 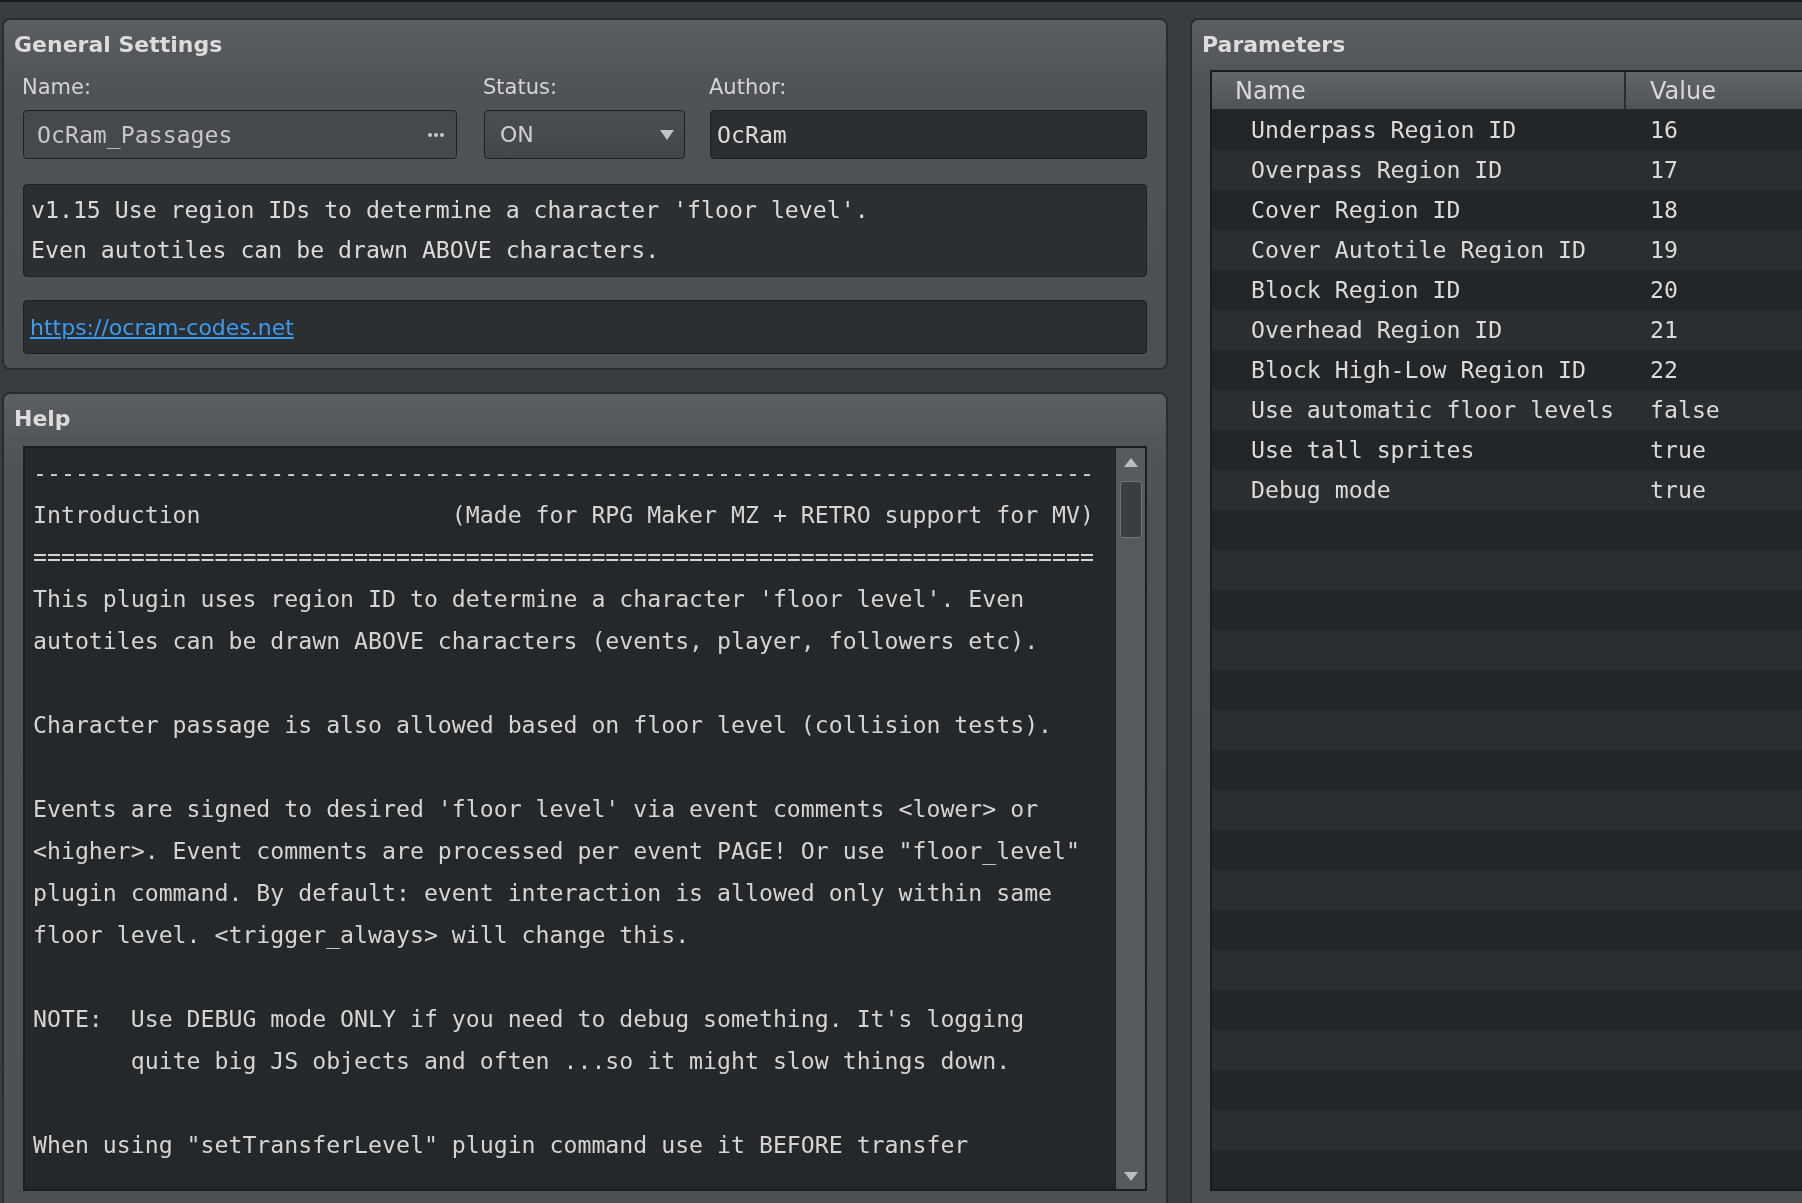 What do you see at coordinates (501, 1145) in the screenshot?
I see `help-paragraph: When using "setTransferLevel" plugin command use it BEFORE transfer` at bounding box center [501, 1145].